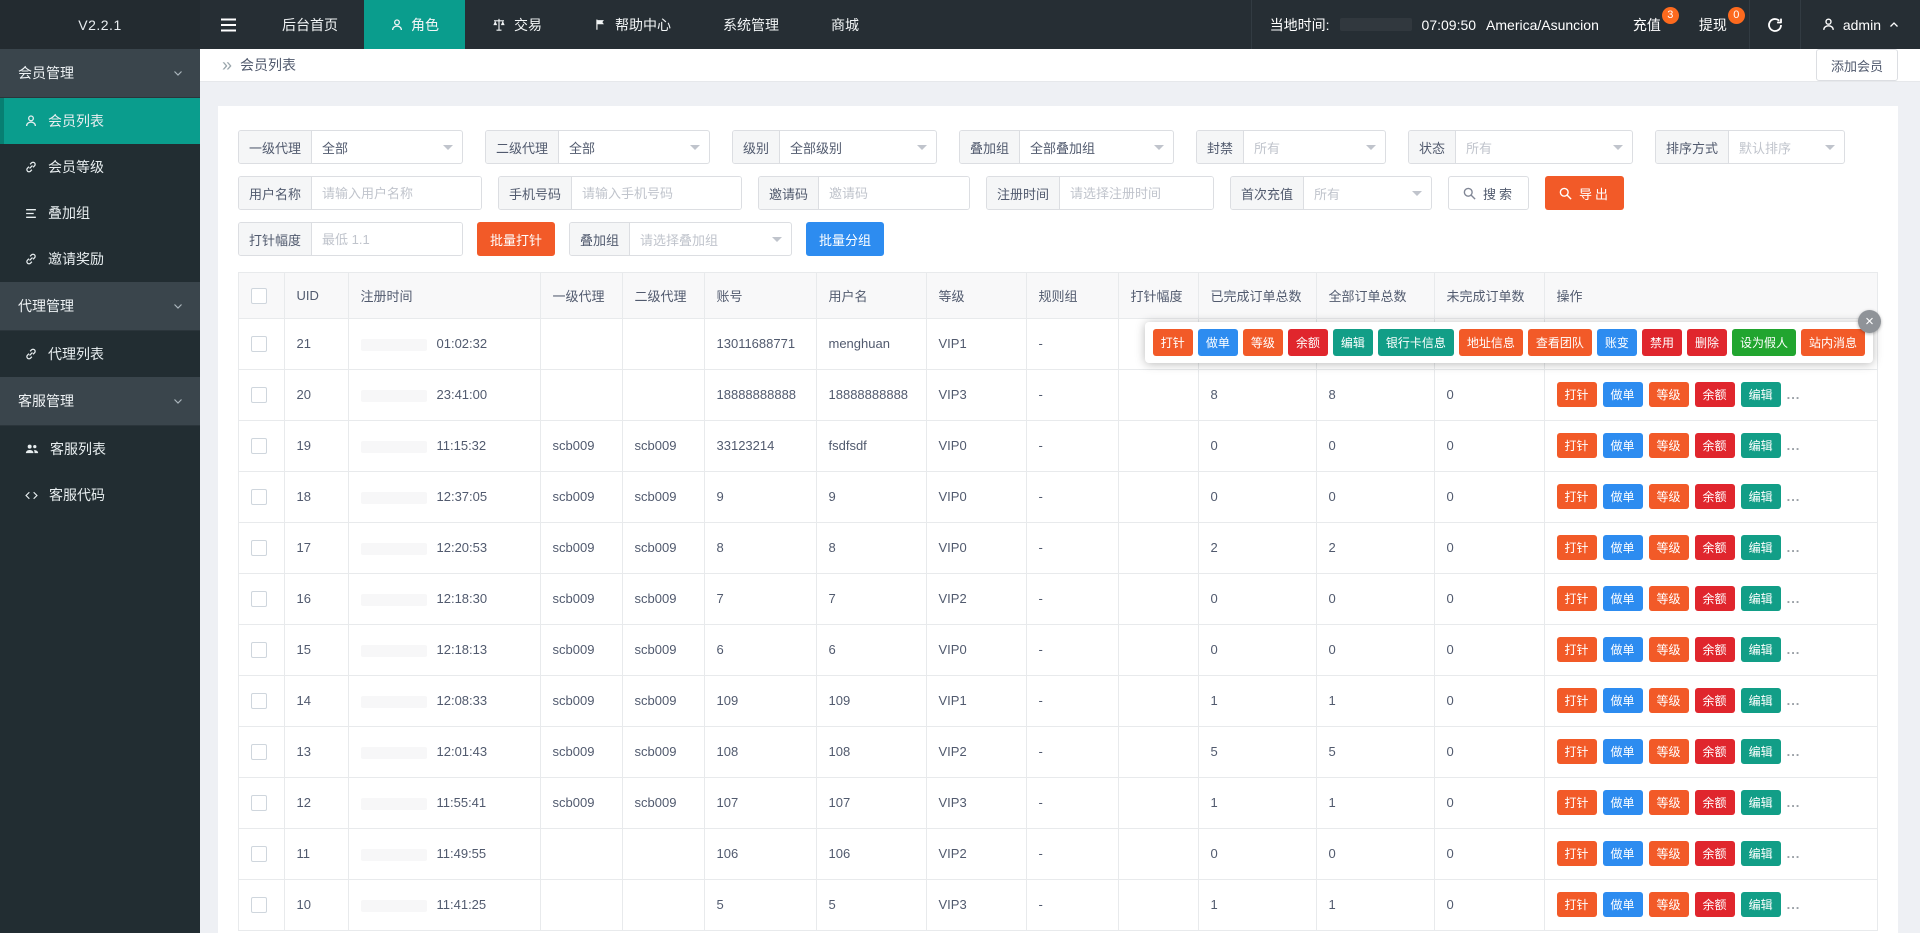 Image resolution: width=1920 pixels, height=933 pixels. Describe the element at coordinates (396, 193) in the screenshot. I see `filter-input-username` at that location.